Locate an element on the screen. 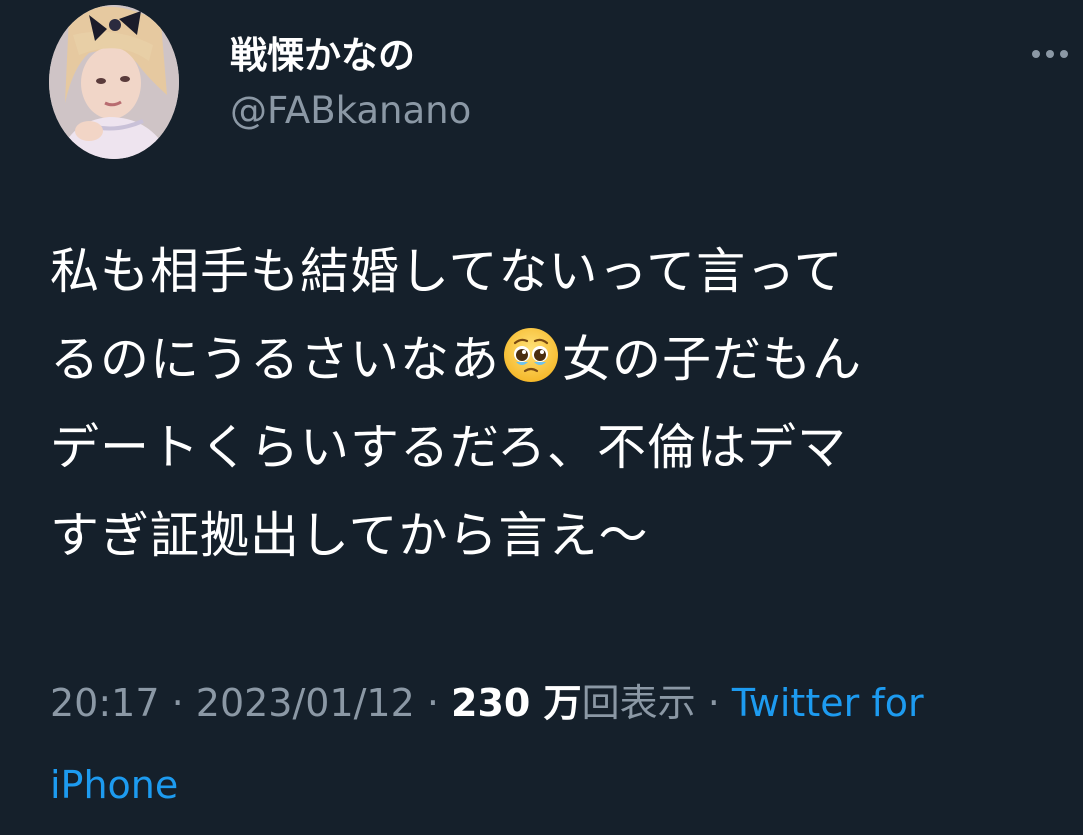 This screenshot has width=1083, height=835. tweet-text-line: デートくらいするだろ、不倫はデマ is located at coordinates (449, 447).